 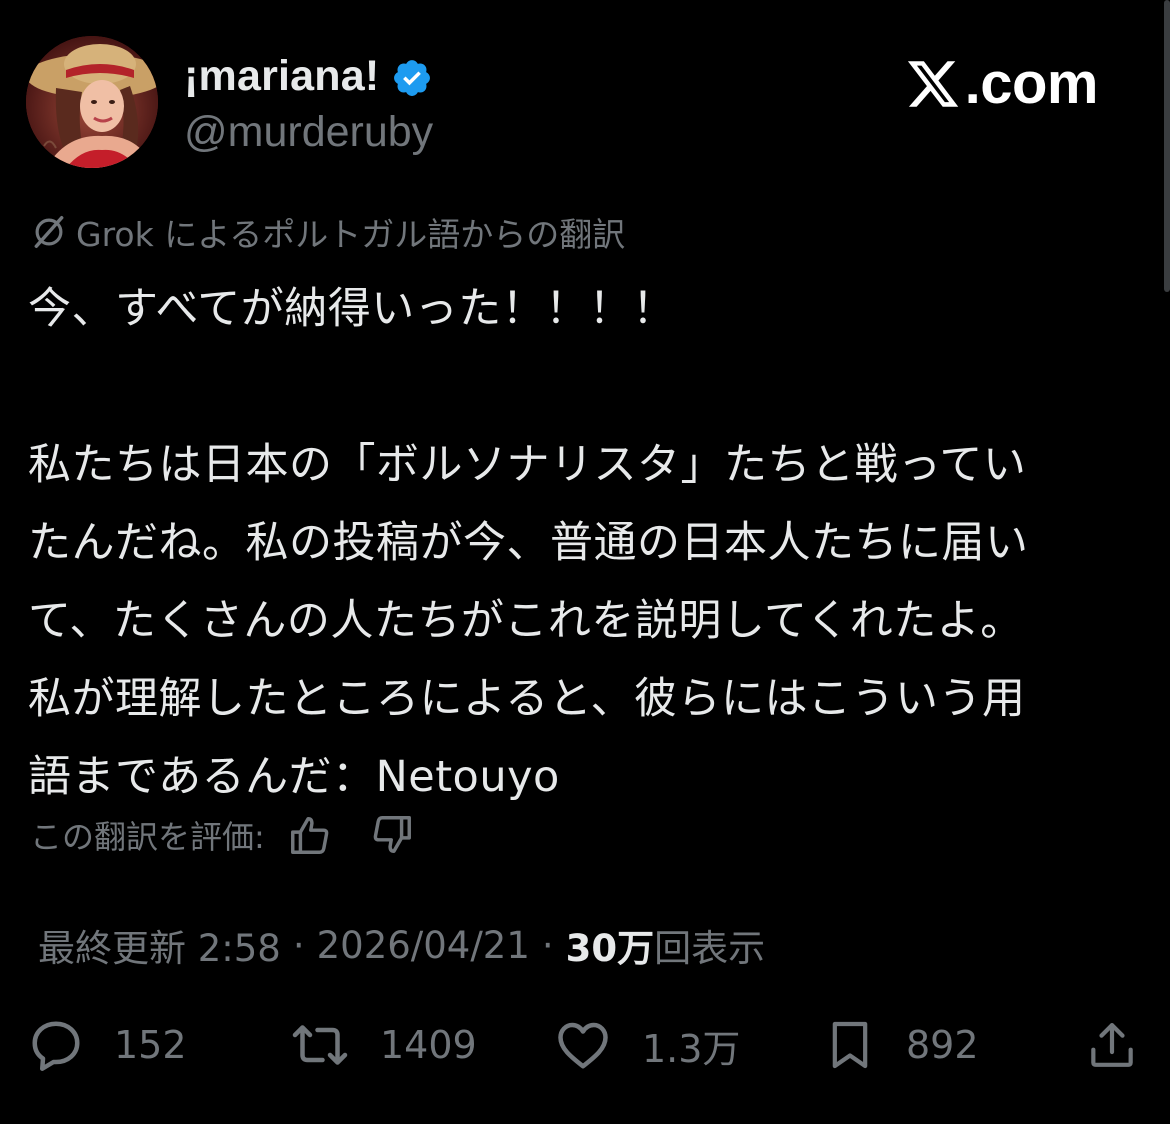 What do you see at coordinates (308, 132) in the screenshot?
I see `user-handle: @murderuby` at bounding box center [308, 132].